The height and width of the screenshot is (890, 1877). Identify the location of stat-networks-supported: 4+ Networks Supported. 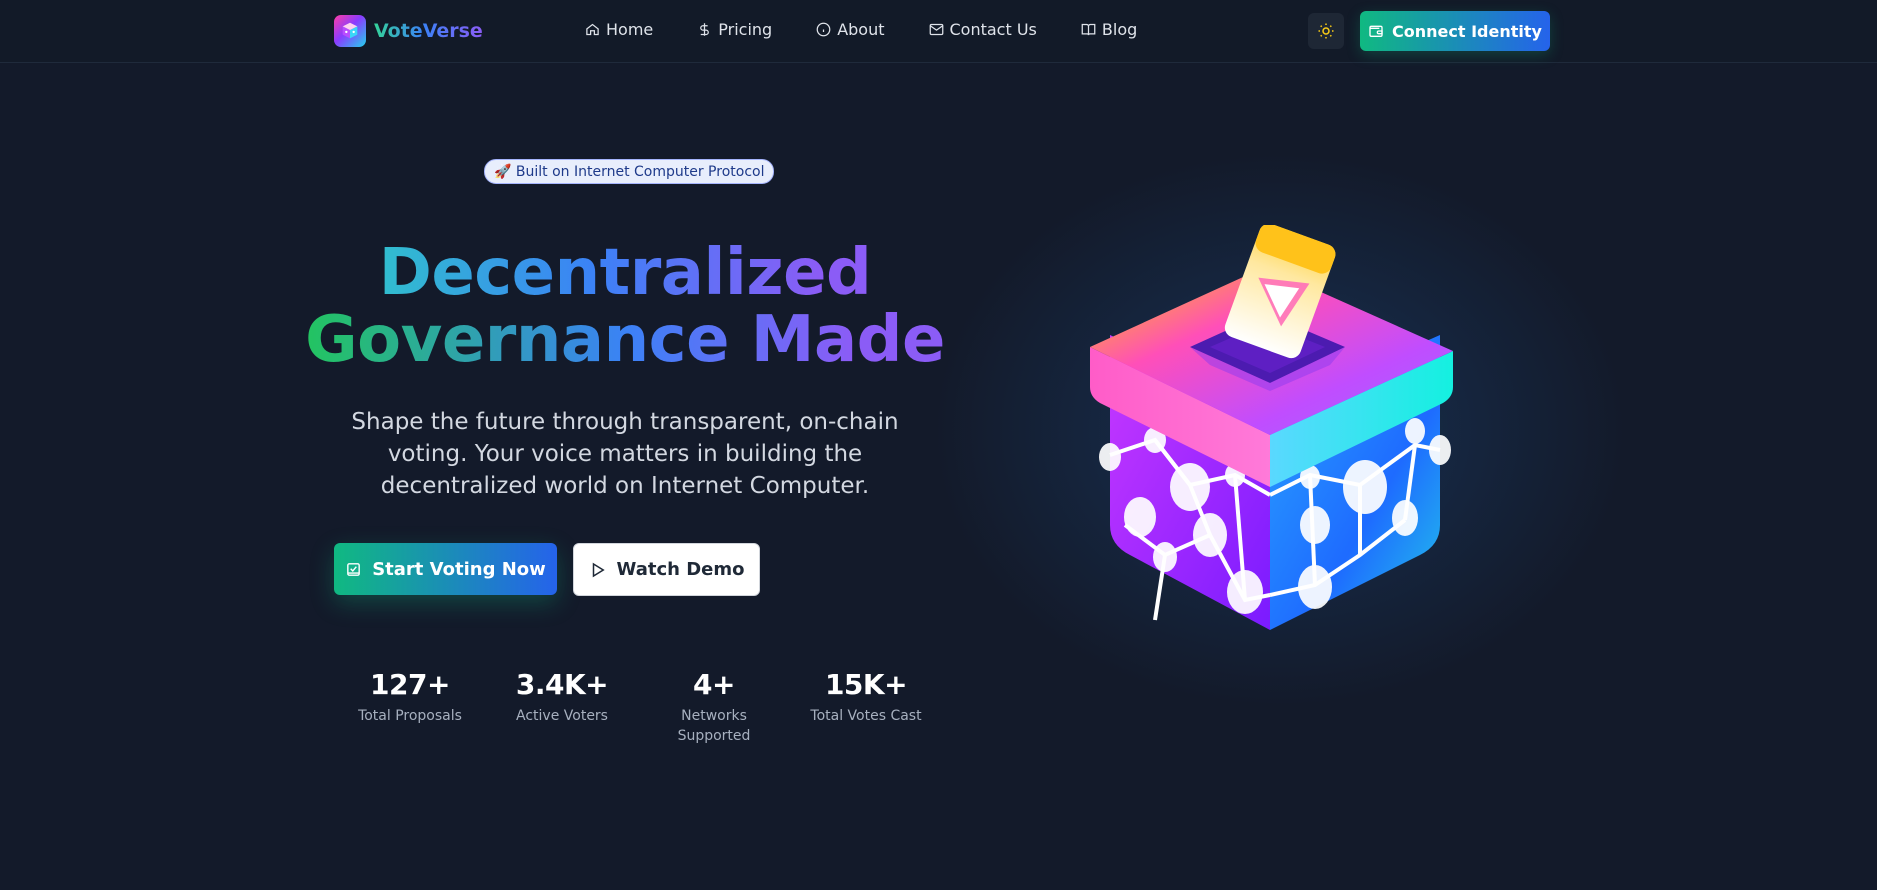
(714, 707).